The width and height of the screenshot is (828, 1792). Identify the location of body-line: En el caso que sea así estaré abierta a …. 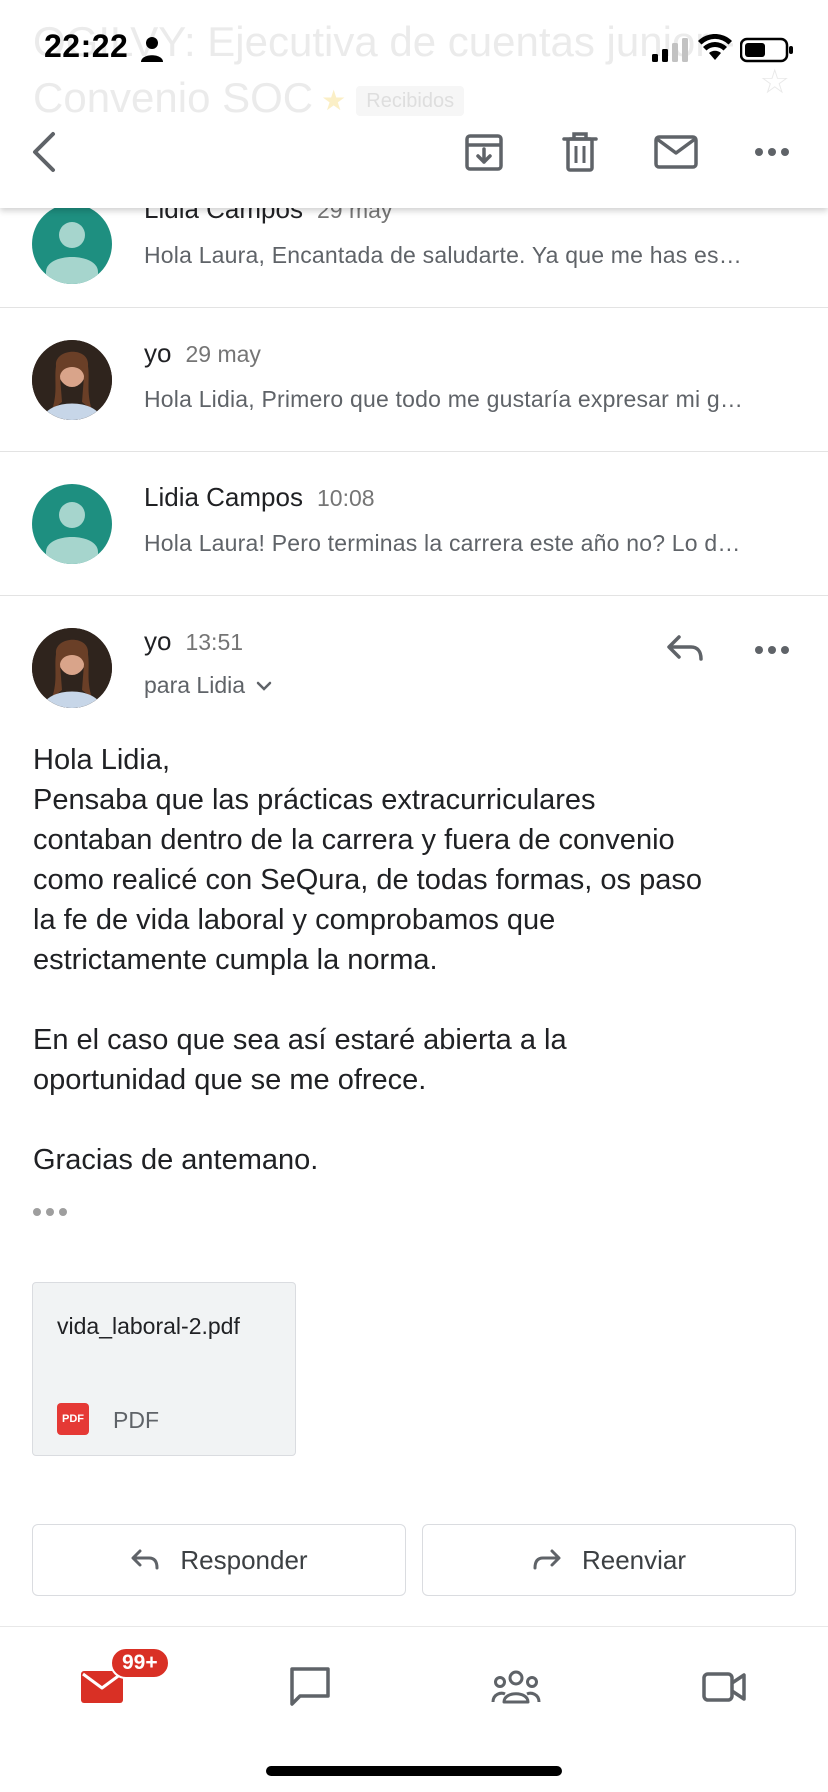
(300, 1040).